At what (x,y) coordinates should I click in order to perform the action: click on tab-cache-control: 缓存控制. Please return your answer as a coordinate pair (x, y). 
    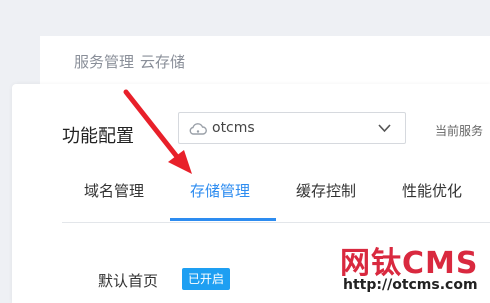
    Looking at the image, I should click on (326, 190).